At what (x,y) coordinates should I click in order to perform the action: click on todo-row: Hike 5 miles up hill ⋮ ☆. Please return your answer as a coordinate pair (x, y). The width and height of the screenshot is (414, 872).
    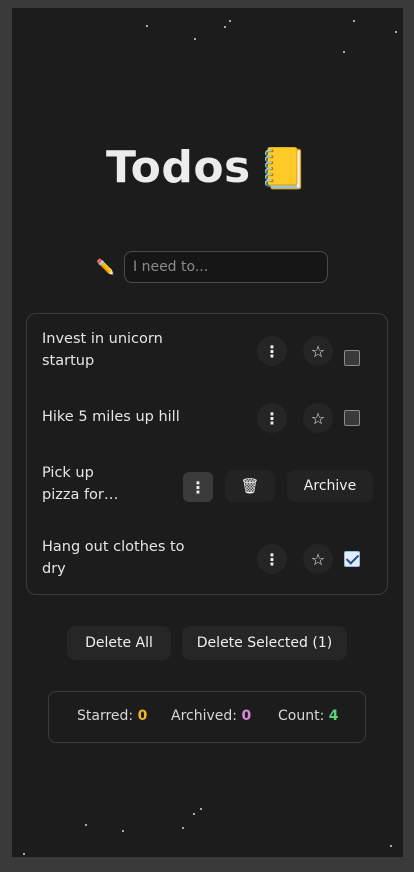
    Looking at the image, I should click on (207, 418).